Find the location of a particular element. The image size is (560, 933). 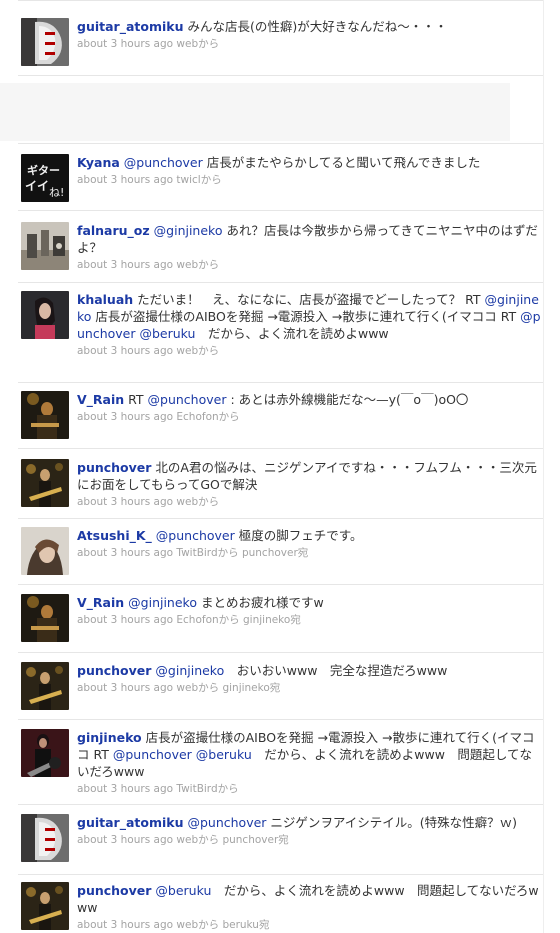

tweet-text: RT is located at coordinates (136, 399).